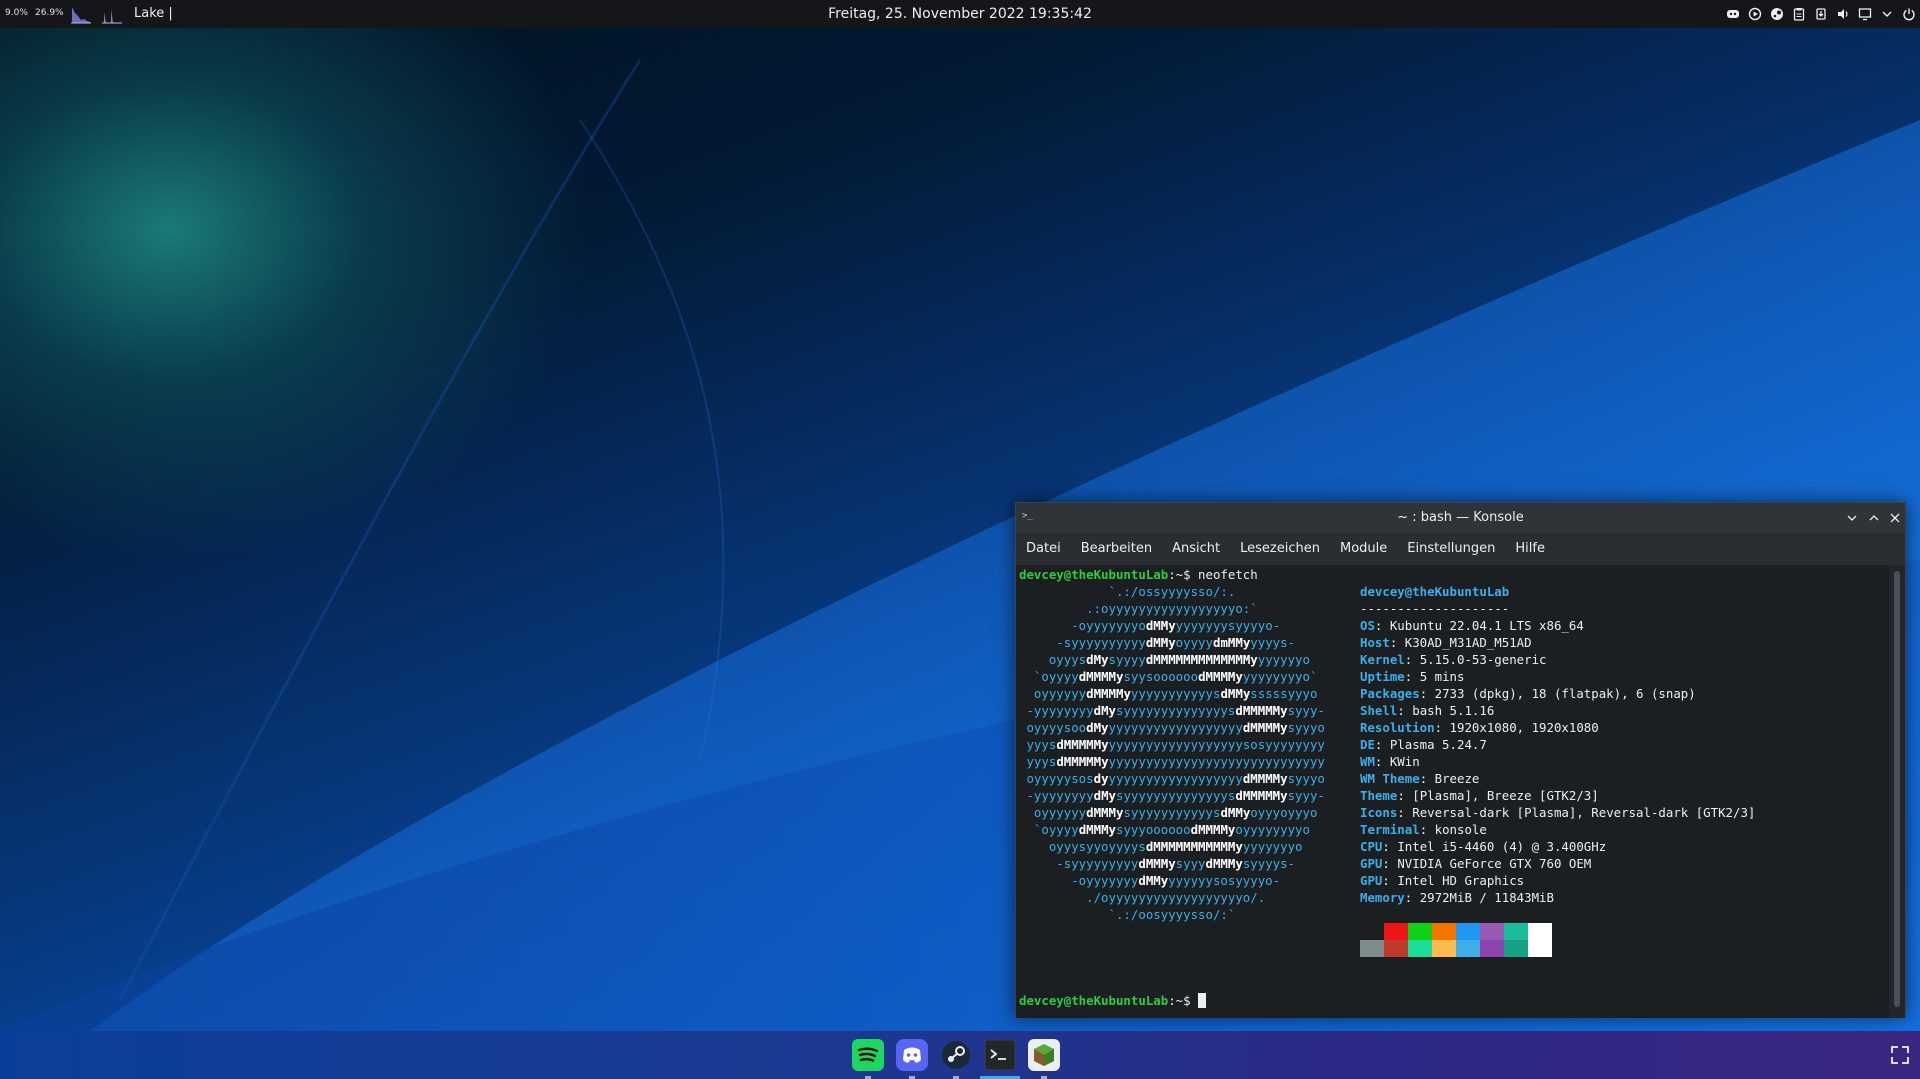 The width and height of the screenshot is (1920, 1079). Describe the element at coordinates (1094, 574) in the screenshot. I see `prompt-user: devcey@theKubuntuLab` at that location.